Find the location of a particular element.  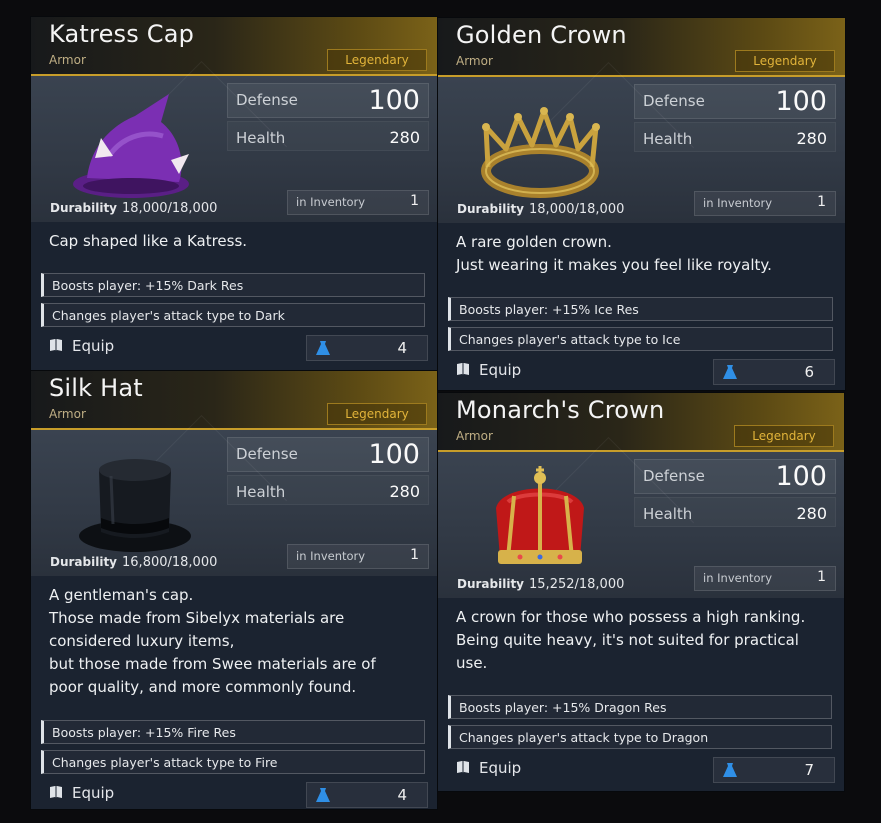

silk-hat-image is located at coordinates (135, 505).